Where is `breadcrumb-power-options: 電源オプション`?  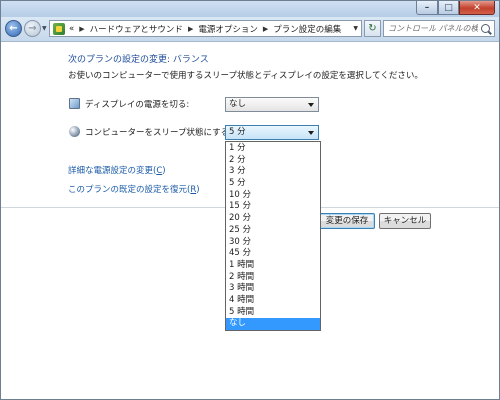
breadcrumb-power-options: 電源オプション is located at coordinates (228, 29).